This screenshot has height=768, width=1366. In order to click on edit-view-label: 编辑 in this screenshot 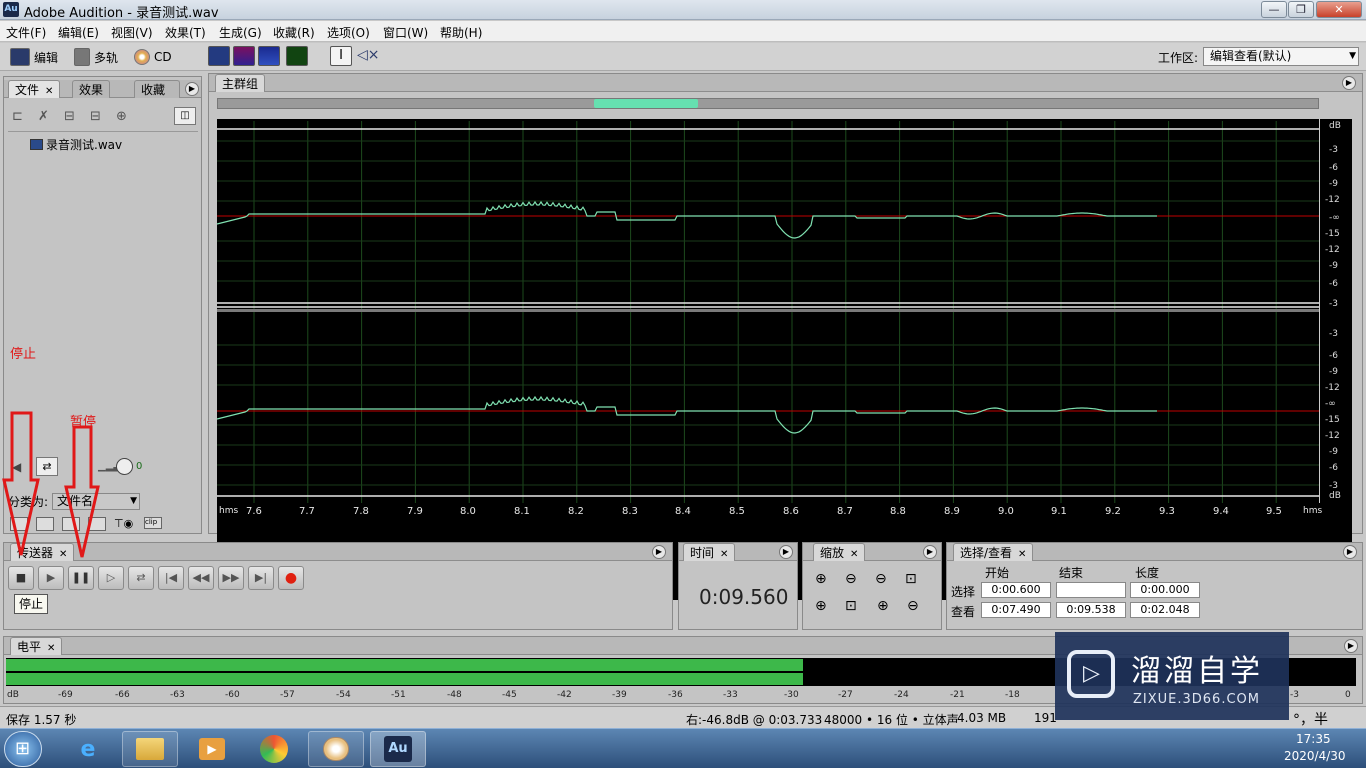, I will do `click(46, 57)`.